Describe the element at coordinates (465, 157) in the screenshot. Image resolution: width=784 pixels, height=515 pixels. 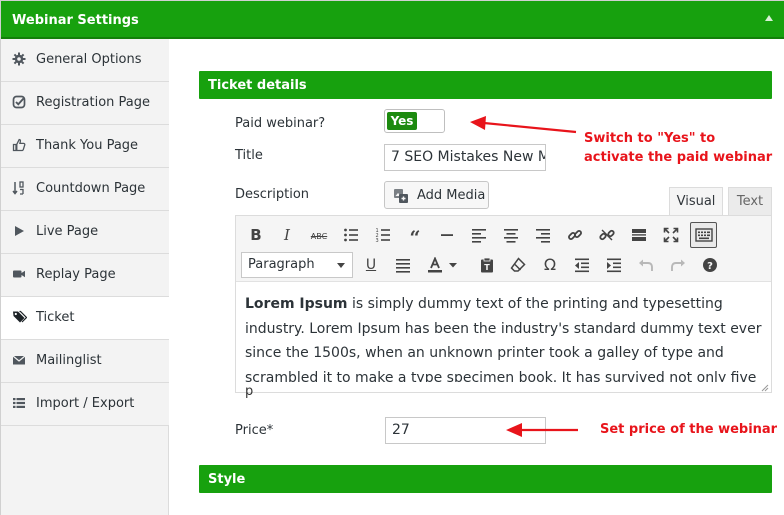
I see `ticket-title-input: 7 SEO Mistakes New M` at that location.